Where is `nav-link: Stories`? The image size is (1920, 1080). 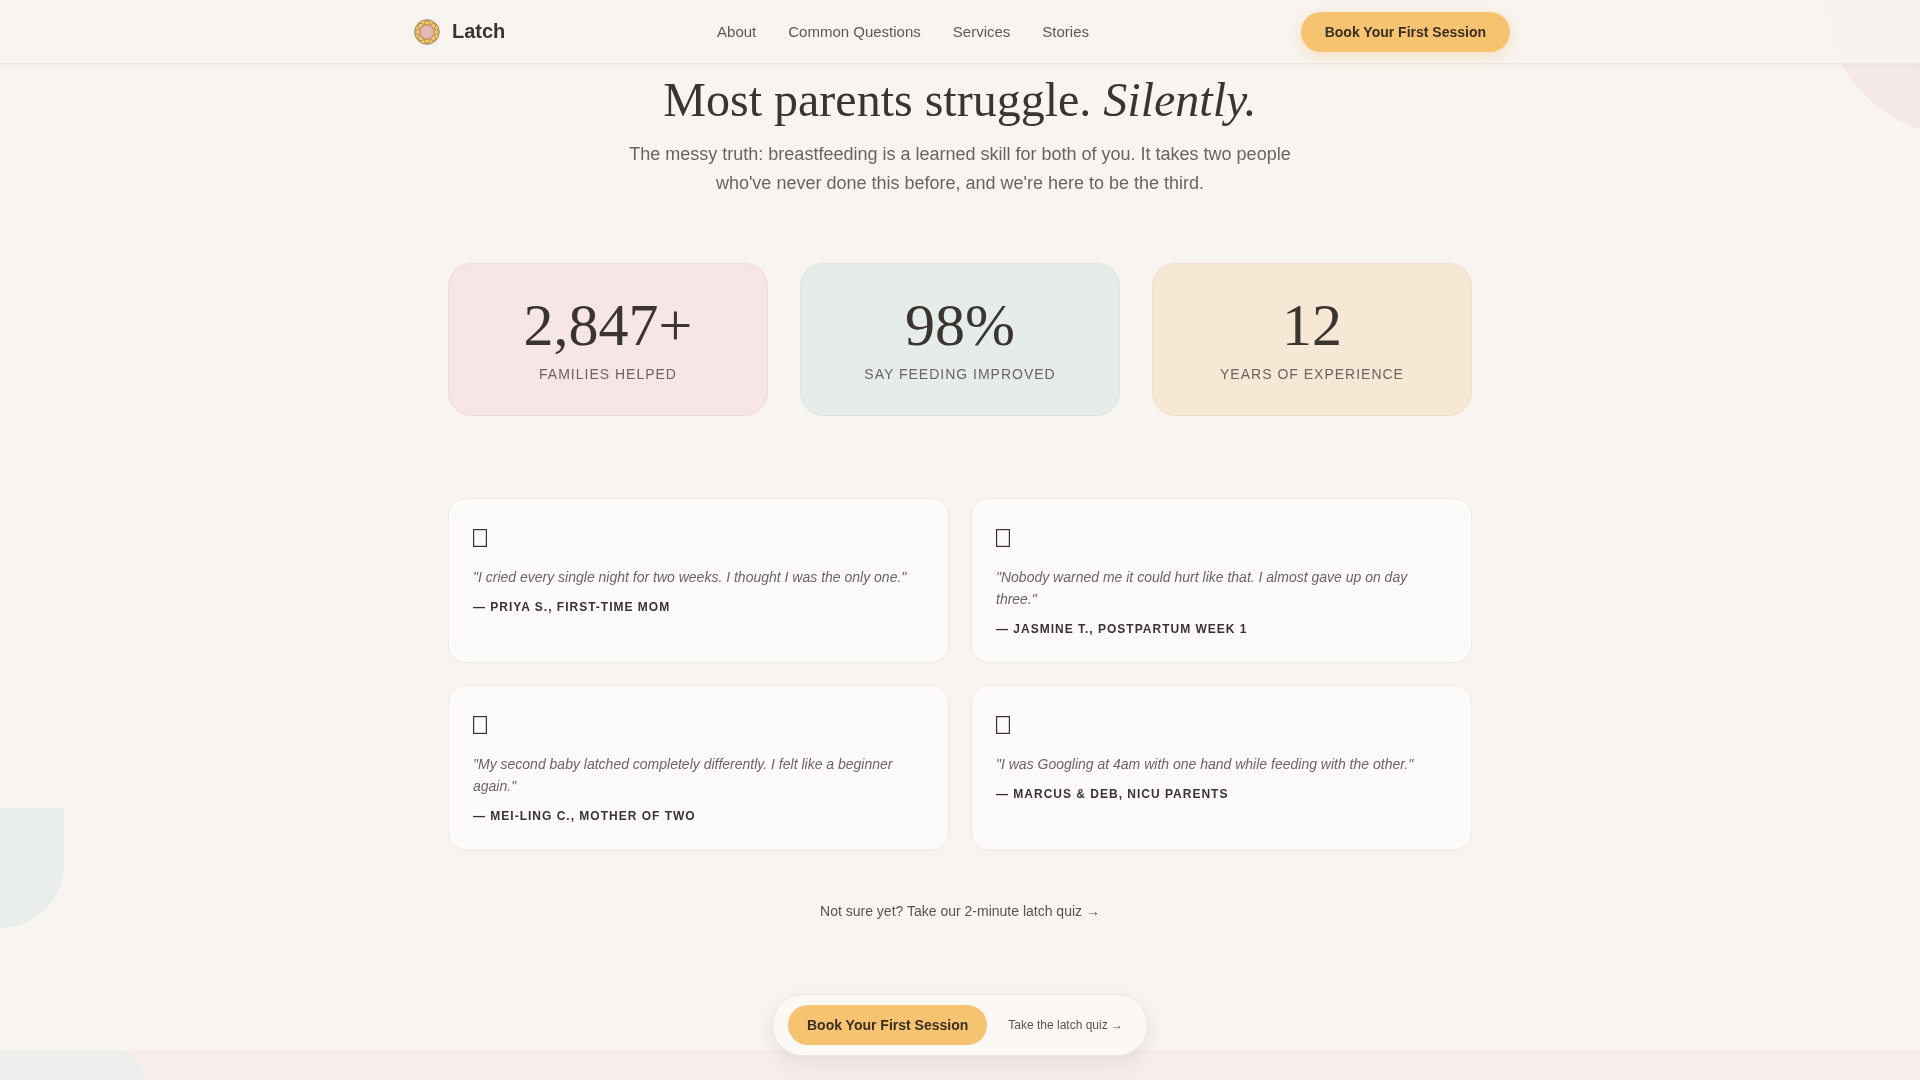 nav-link: Stories is located at coordinates (1065, 31).